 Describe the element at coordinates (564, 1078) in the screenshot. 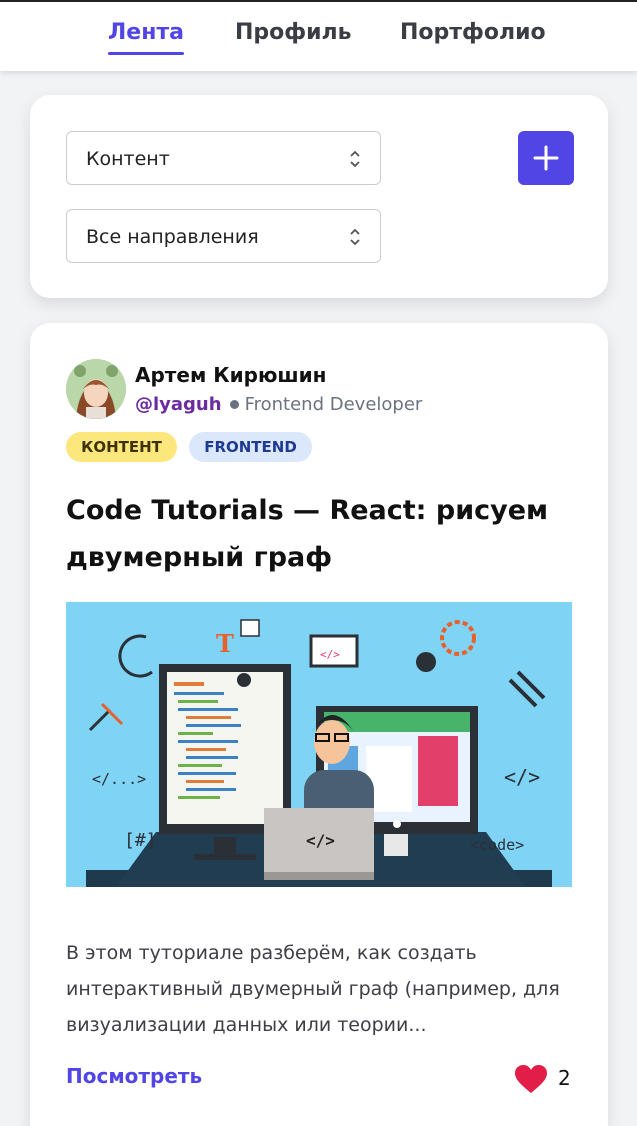

I see `like-count: 2` at that location.